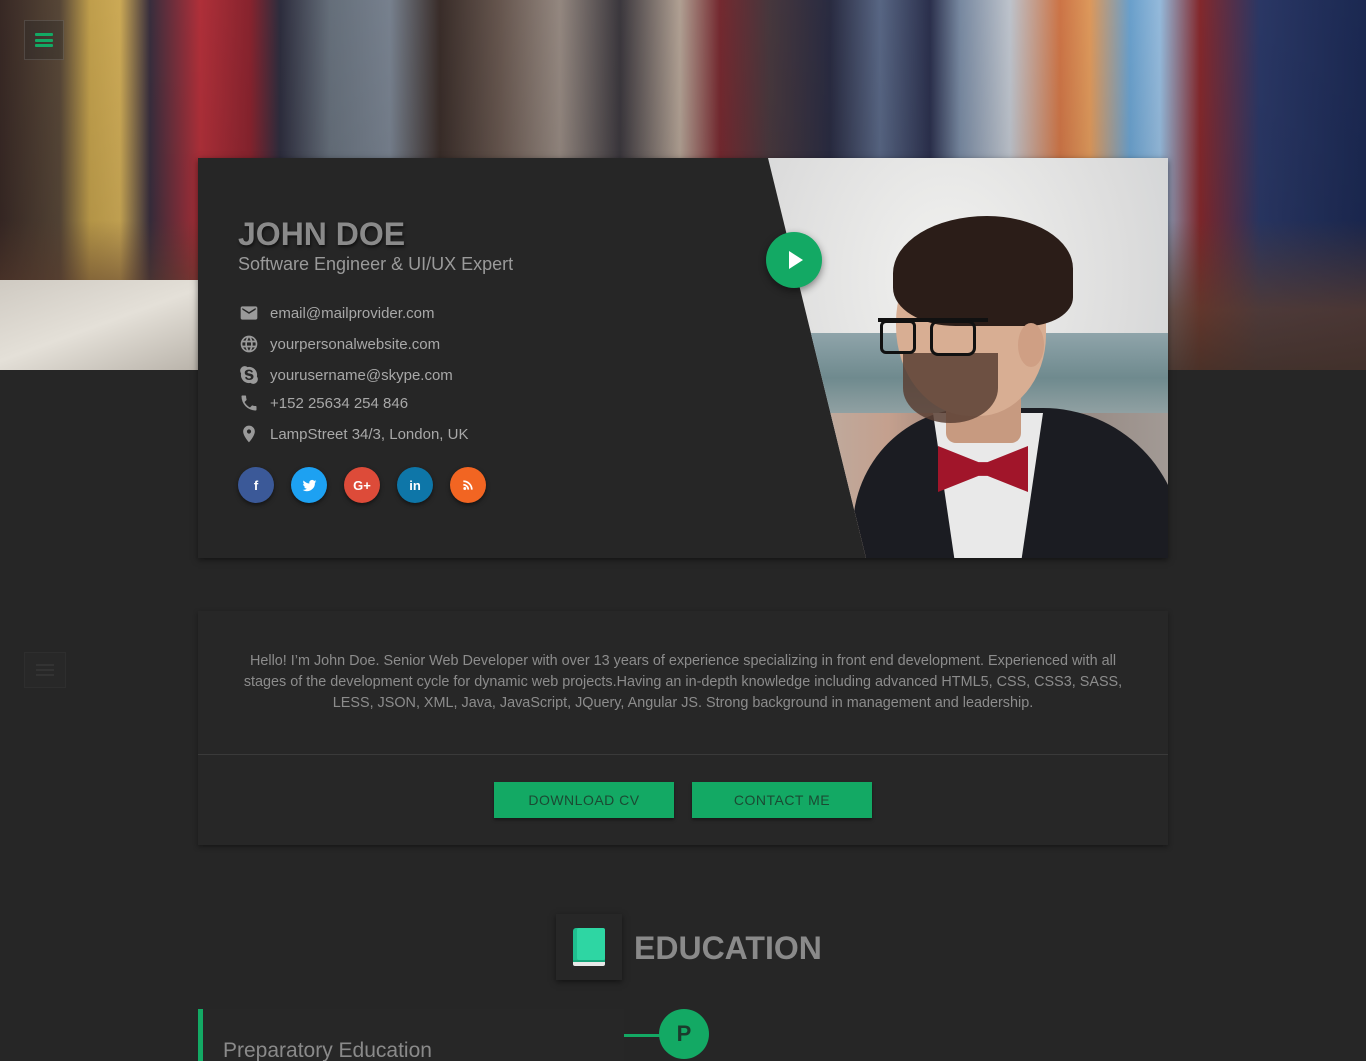 Image resolution: width=1366 pixels, height=1061 pixels. I want to click on google-plus-icon: G+, so click(362, 485).